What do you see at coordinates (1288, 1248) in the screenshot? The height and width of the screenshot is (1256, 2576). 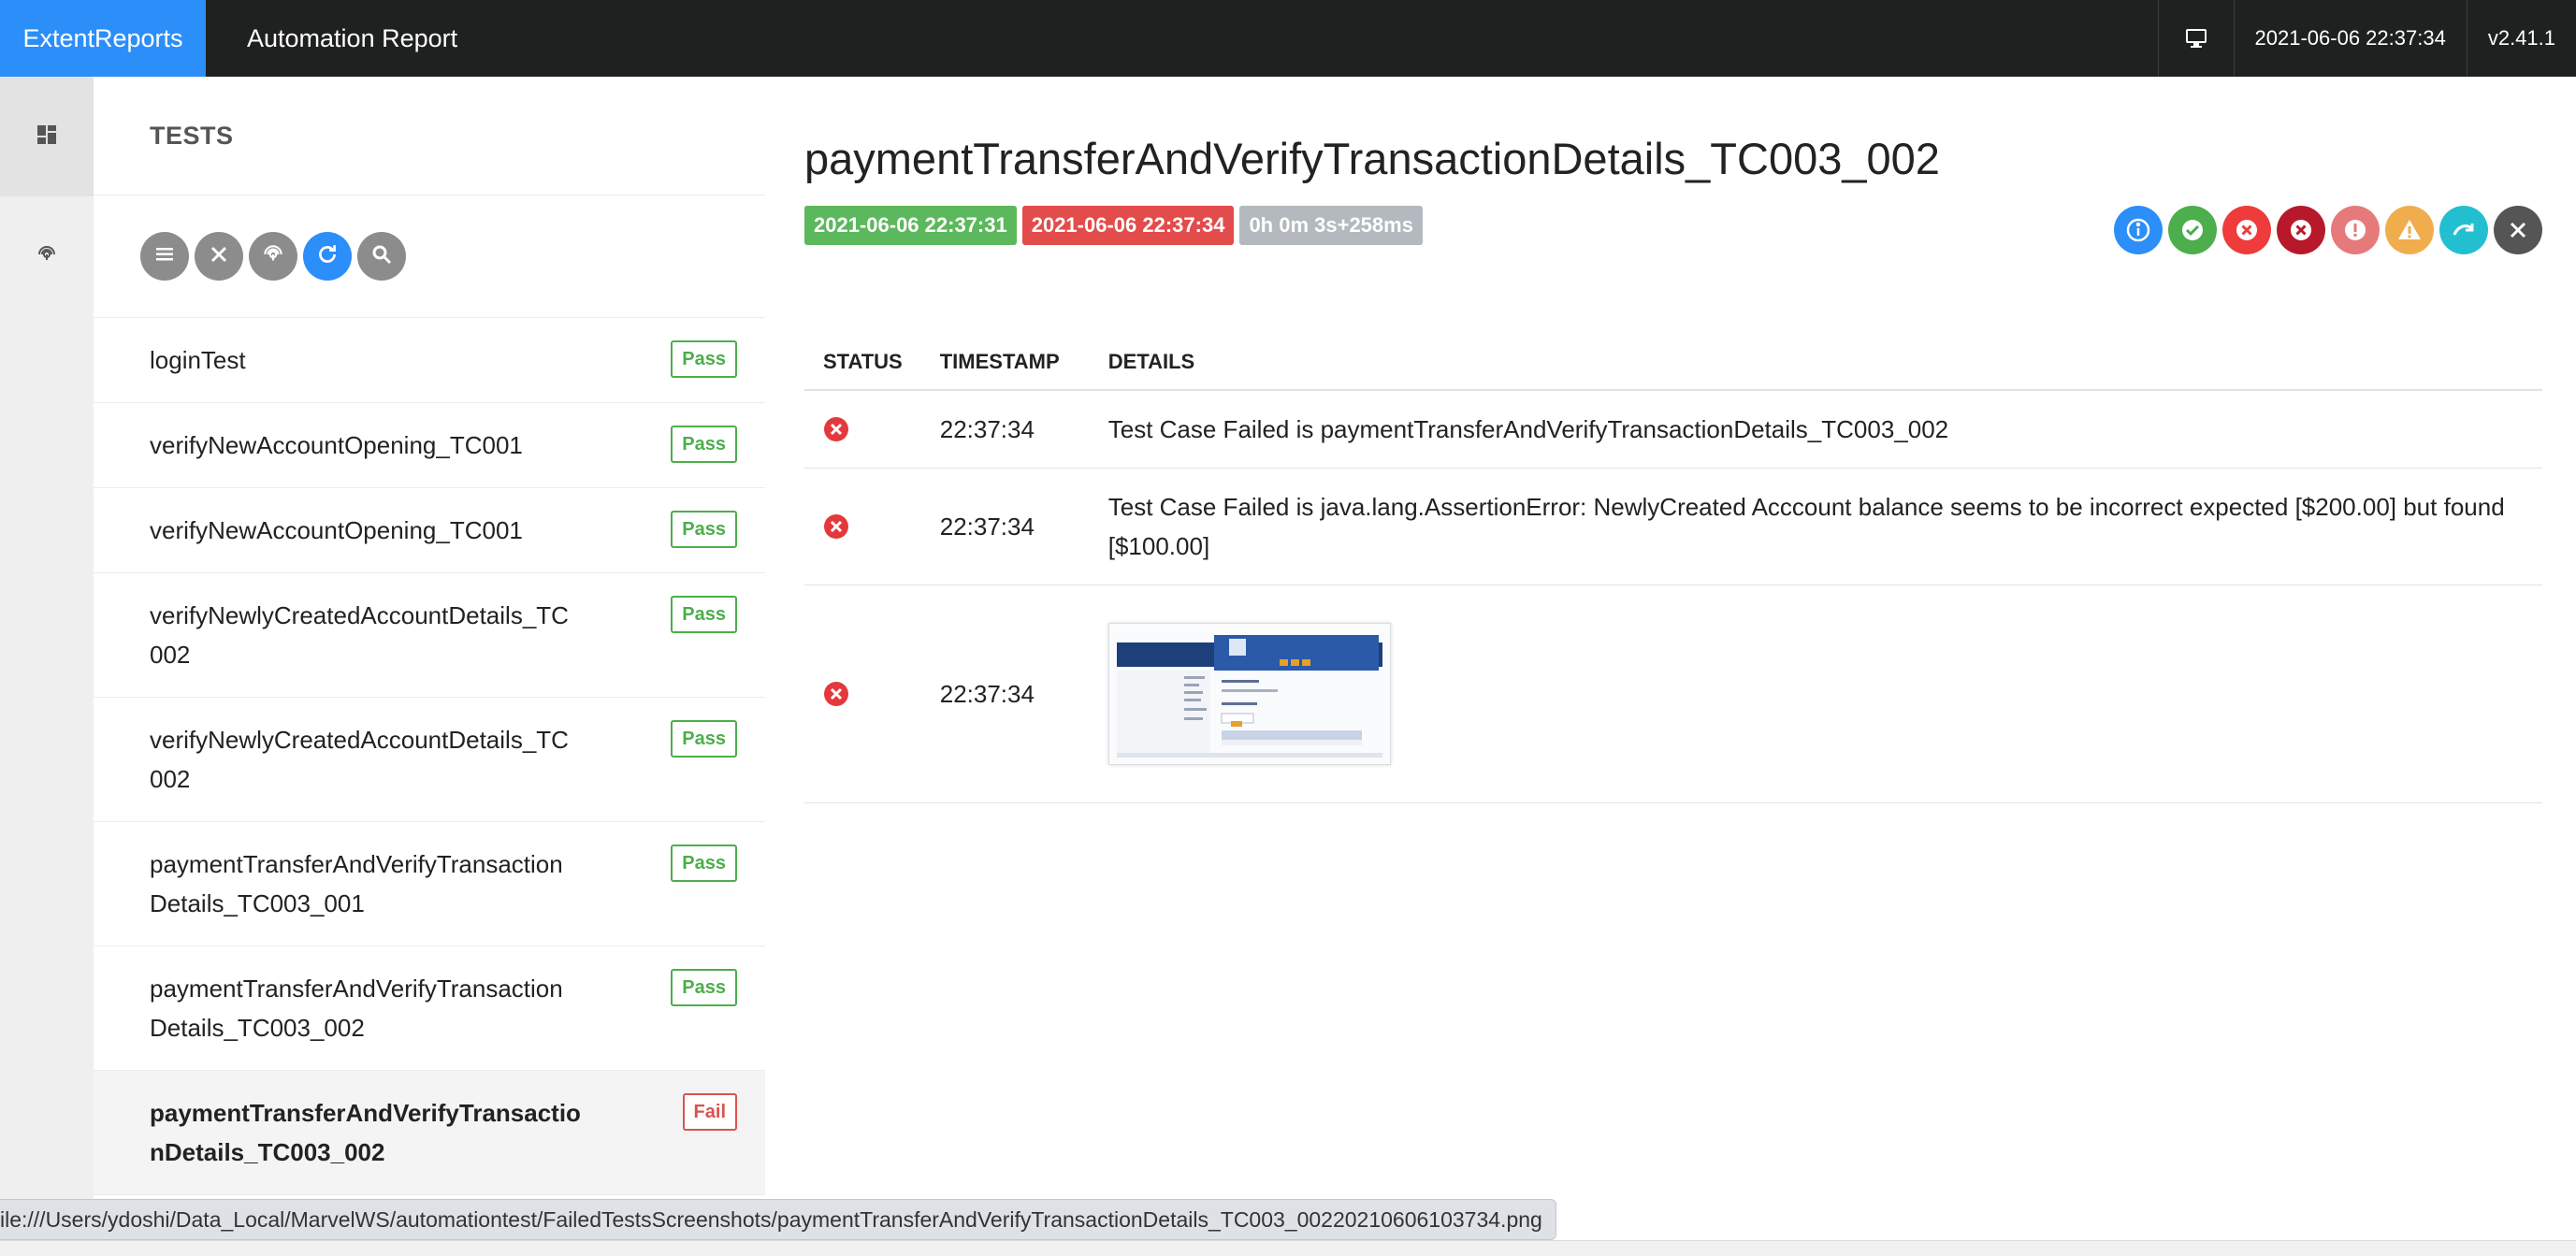 I see `window-bottom-strip` at bounding box center [1288, 1248].